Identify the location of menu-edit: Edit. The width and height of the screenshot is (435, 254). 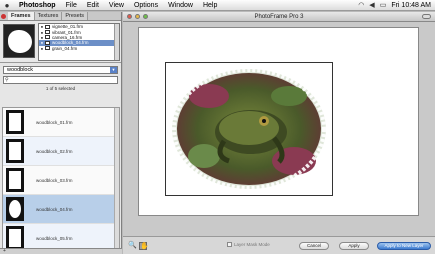
(93, 5).